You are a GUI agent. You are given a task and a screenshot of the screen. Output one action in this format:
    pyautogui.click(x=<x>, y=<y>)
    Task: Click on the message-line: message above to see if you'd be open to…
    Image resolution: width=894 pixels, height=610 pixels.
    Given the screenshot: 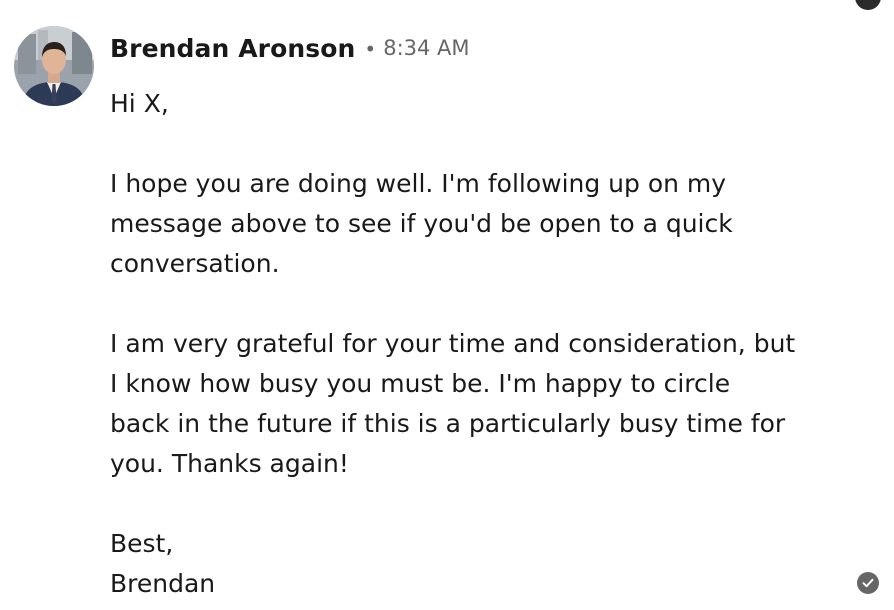 What is the action you would take?
    pyautogui.click(x=421, y=223)
    